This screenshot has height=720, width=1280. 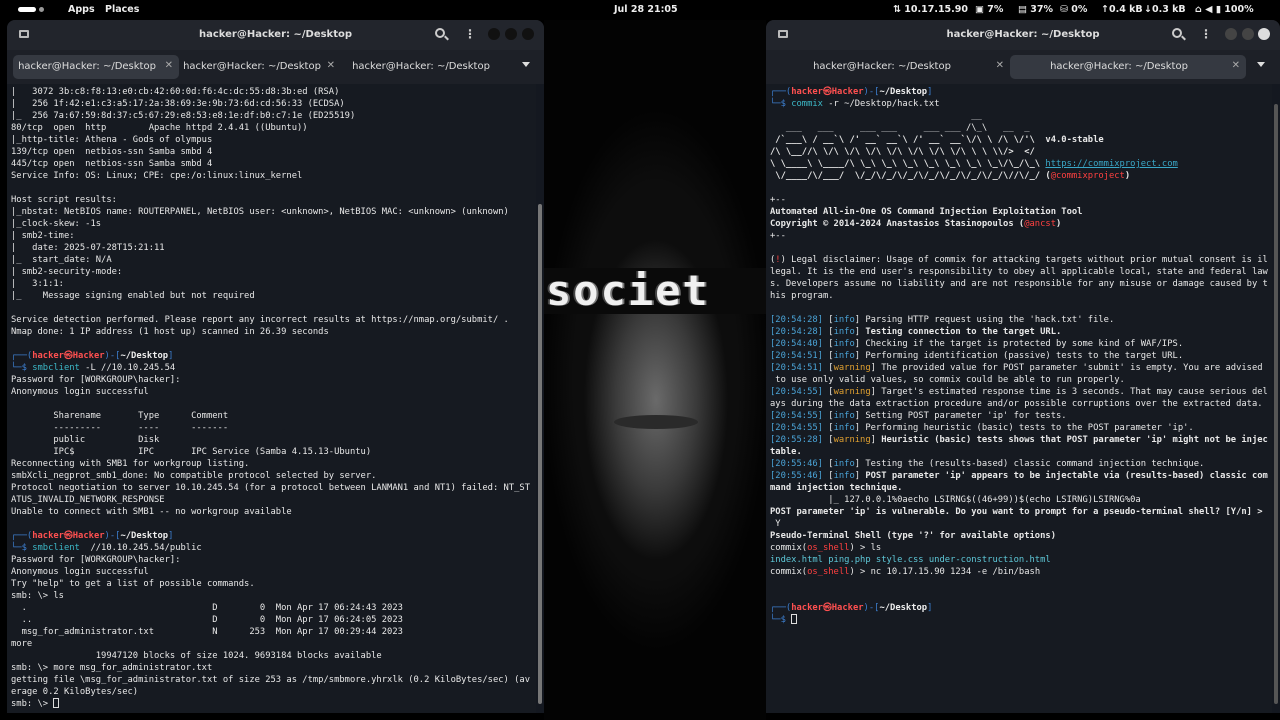 What do you see at coordinates (207, 608) in the screenshot?
I see `terminal-text: . D 0 Mon Apr 17 06:24:43 2023` at bounding box center [207, 608].